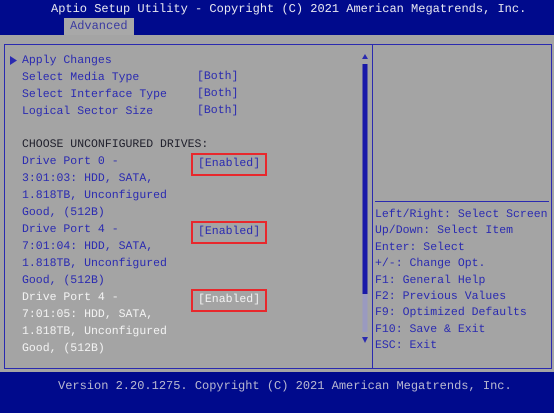 This screenshot has width=554, height=413. What do you see at coordinates (430, 264) in the screenshot?
I see `help-text: +/-: Change Opt.` at bounding box center [430, 264].